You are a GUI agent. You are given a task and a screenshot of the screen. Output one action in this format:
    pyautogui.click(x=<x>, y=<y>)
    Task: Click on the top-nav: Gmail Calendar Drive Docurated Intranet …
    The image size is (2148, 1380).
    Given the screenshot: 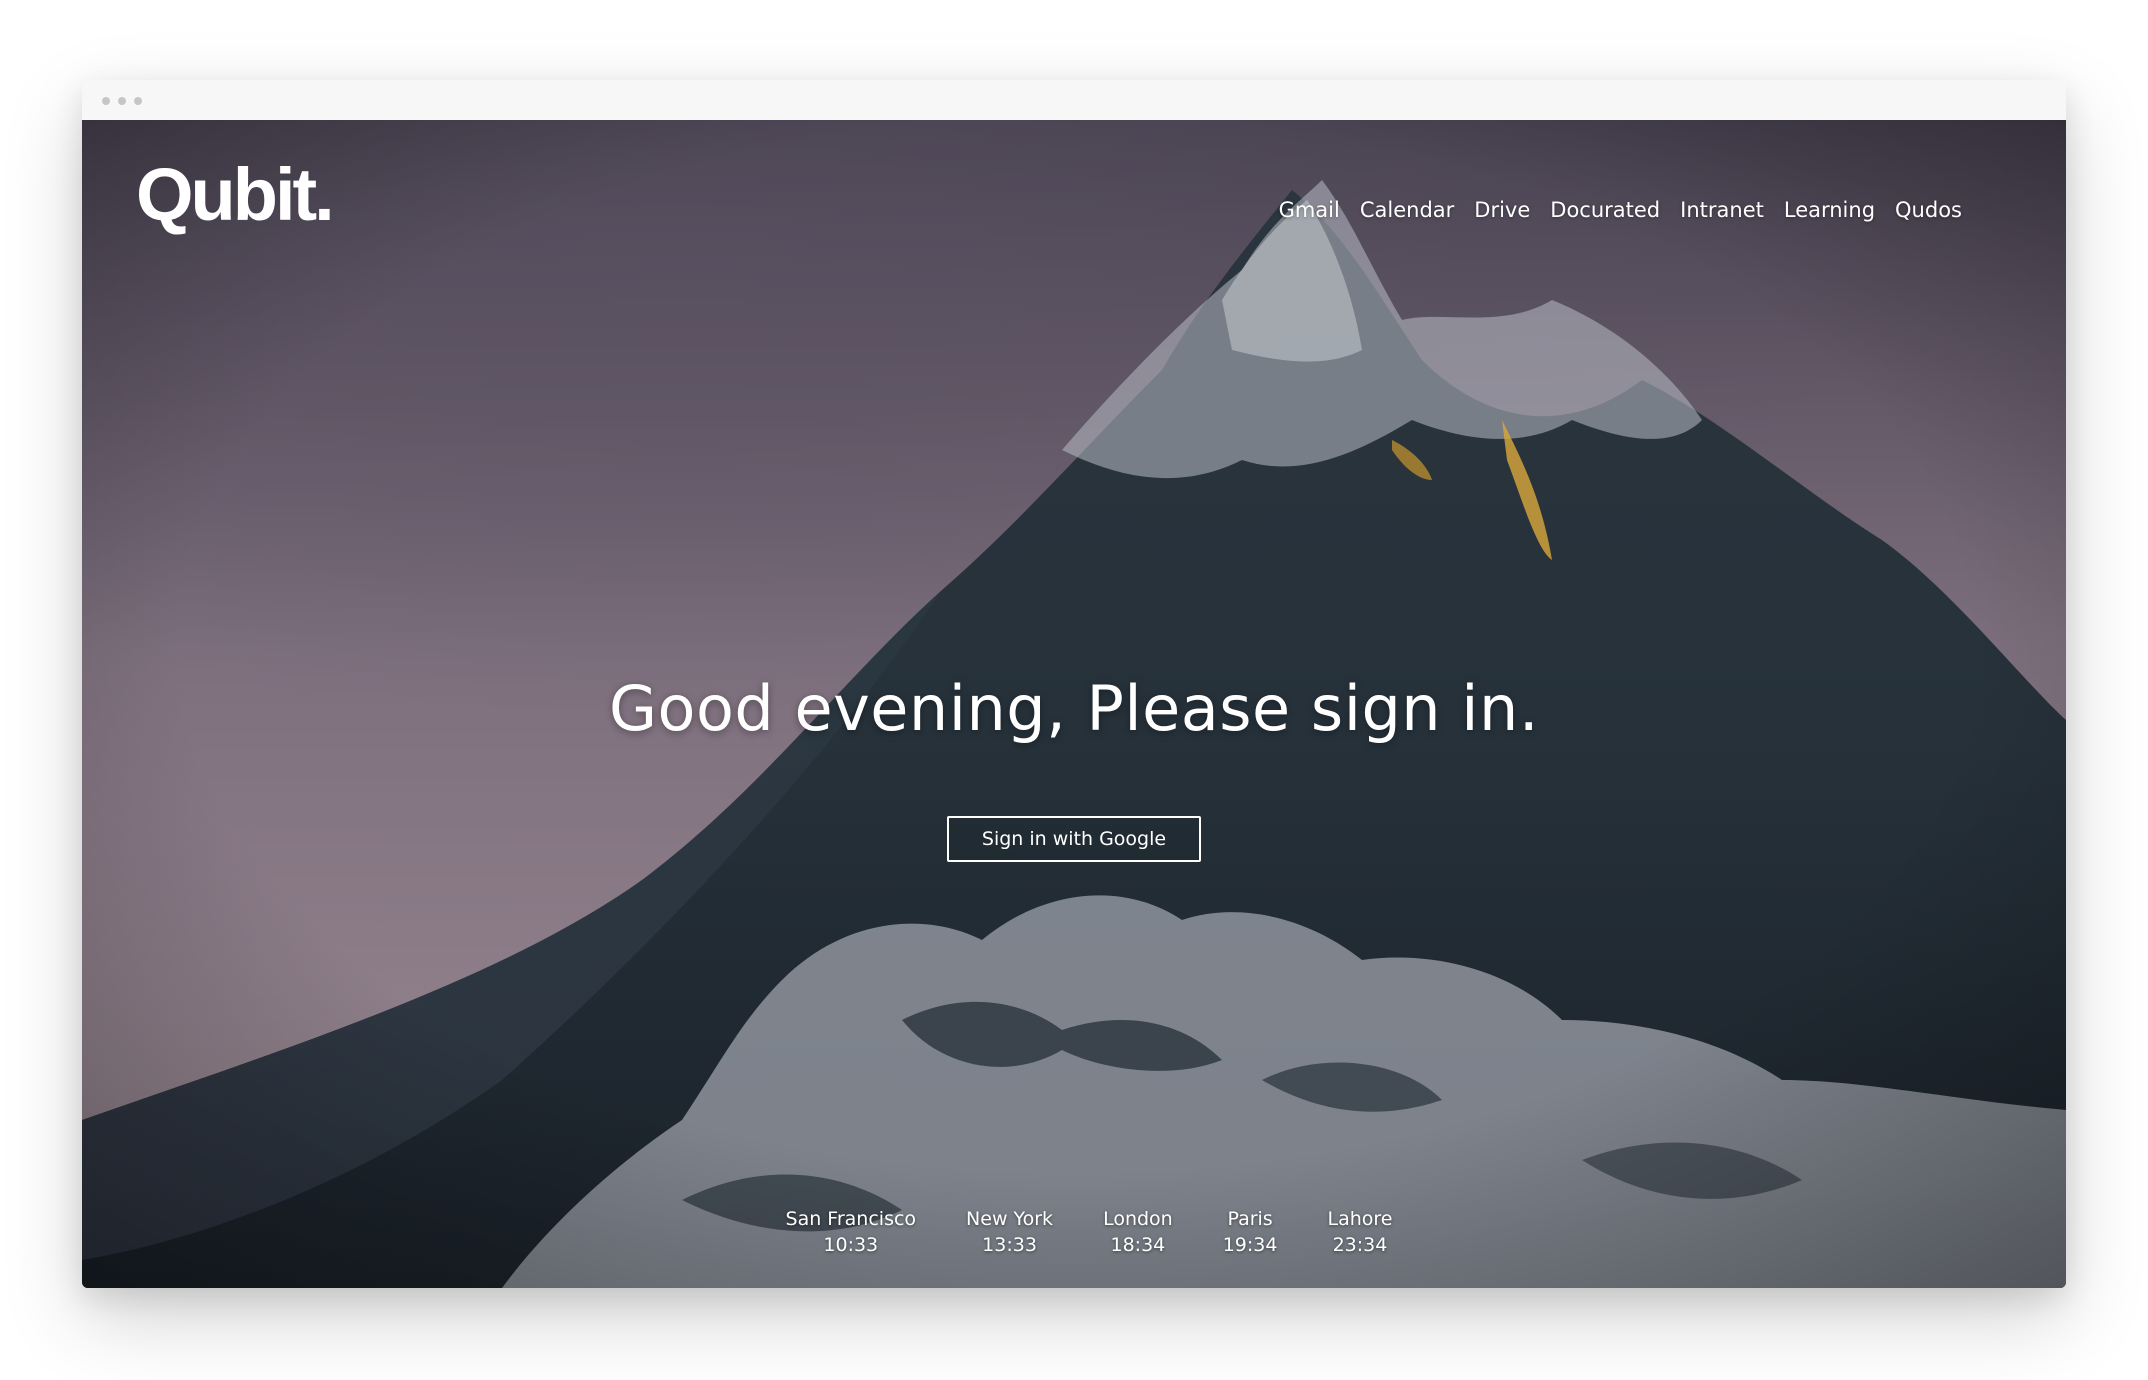 What is the action you would take?
    pyautogui.click(x=1620, y=210)
    